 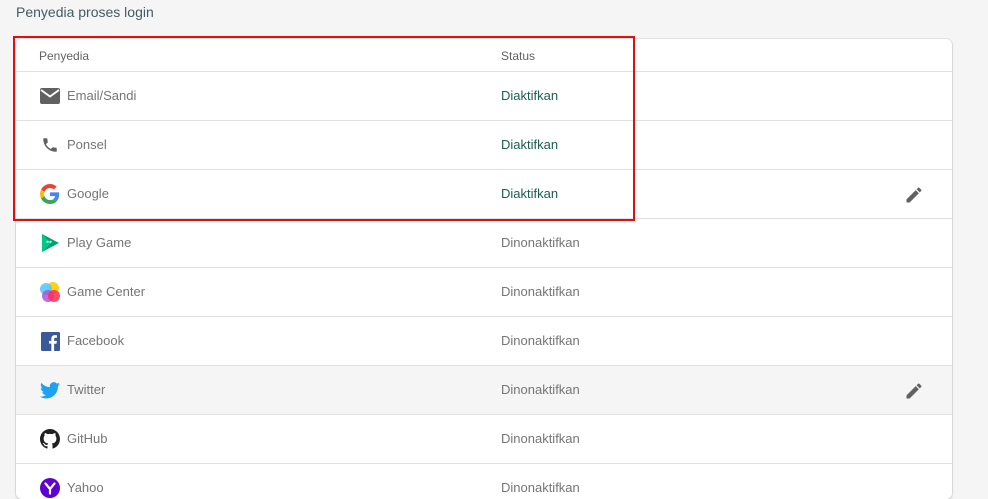 I want to click on provider-name: Game Center, so click(x=106, y=291).